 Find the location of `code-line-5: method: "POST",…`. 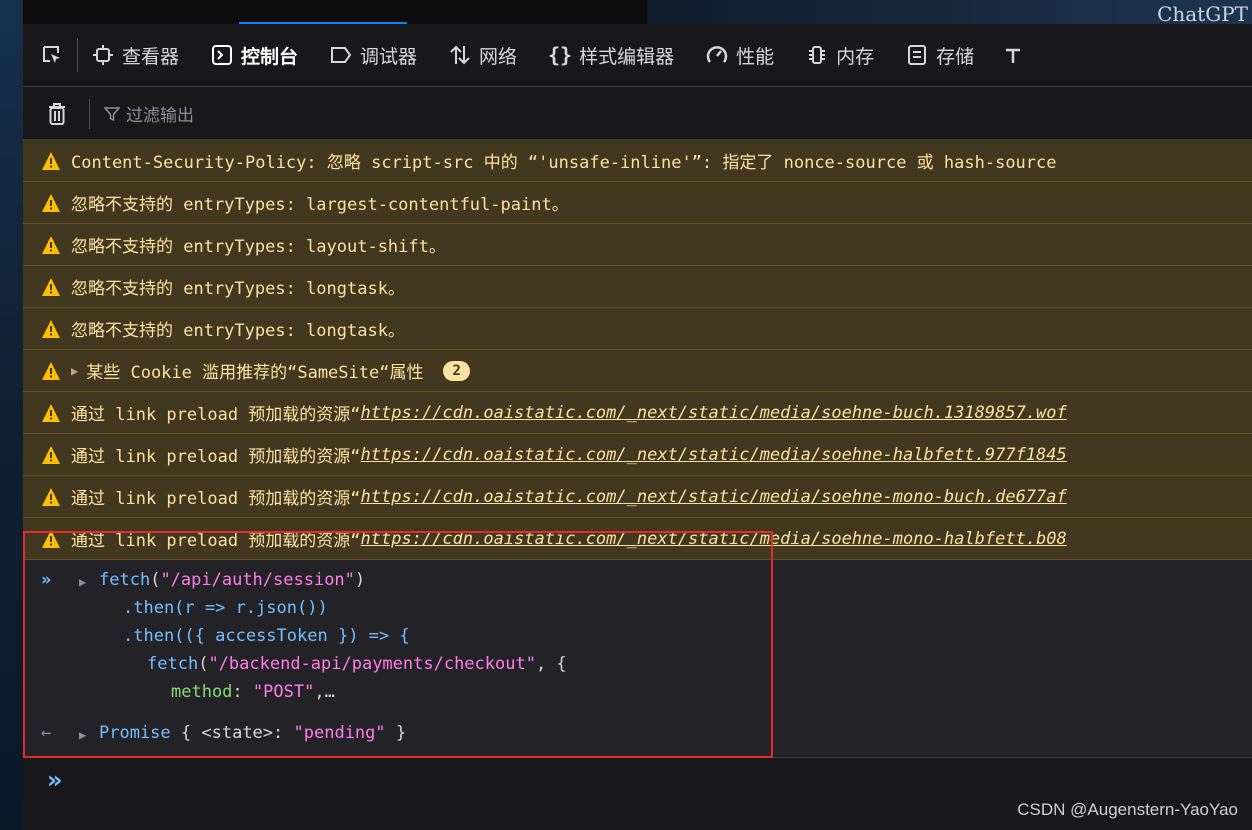

code-line-5: method: "POST",… is located at coordinates (253, 692).